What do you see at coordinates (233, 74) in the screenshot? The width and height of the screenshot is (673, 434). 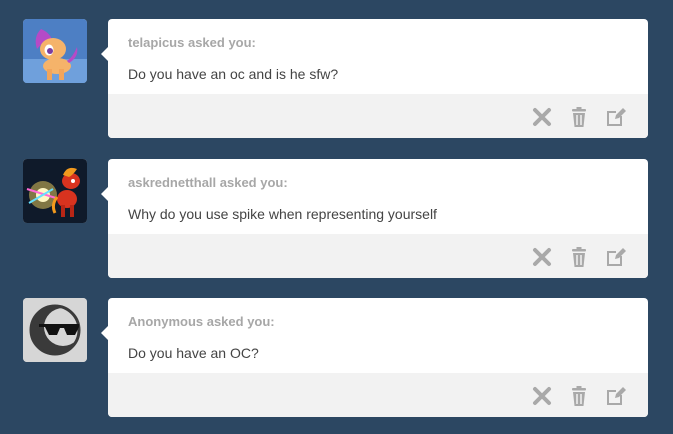 I see `question-text: Do you have an oc and is he sfw?` at bounding box center [233, 74].